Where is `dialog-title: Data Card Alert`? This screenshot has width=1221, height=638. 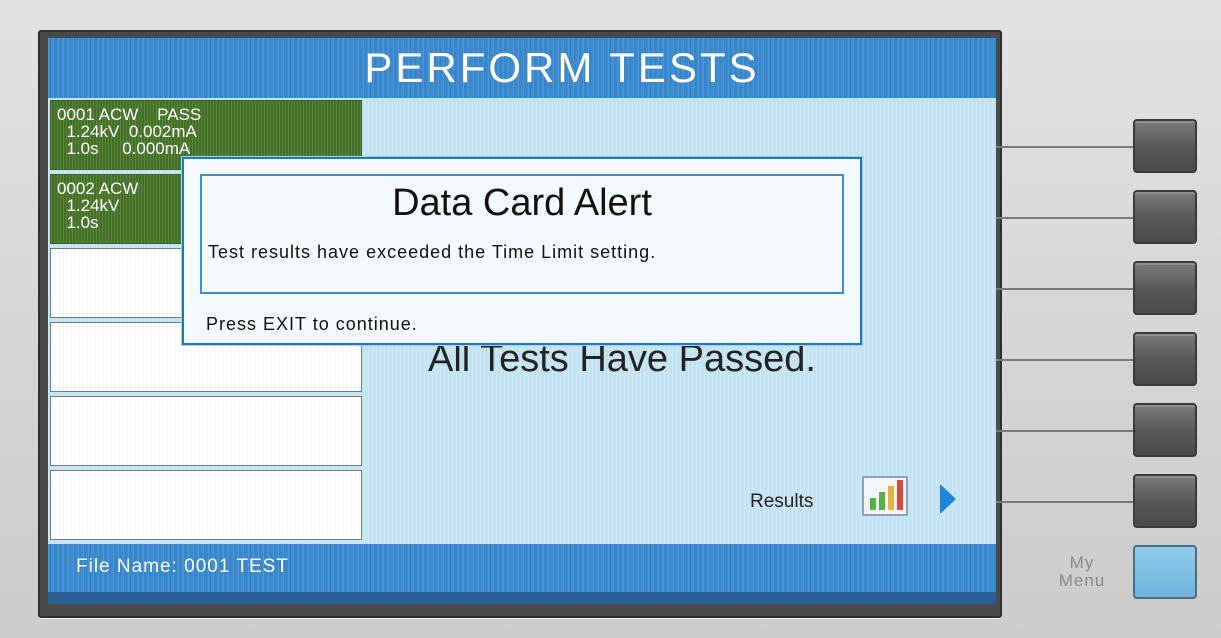
dialog-title: Data Card Alert is located at coordinates (522, 203).